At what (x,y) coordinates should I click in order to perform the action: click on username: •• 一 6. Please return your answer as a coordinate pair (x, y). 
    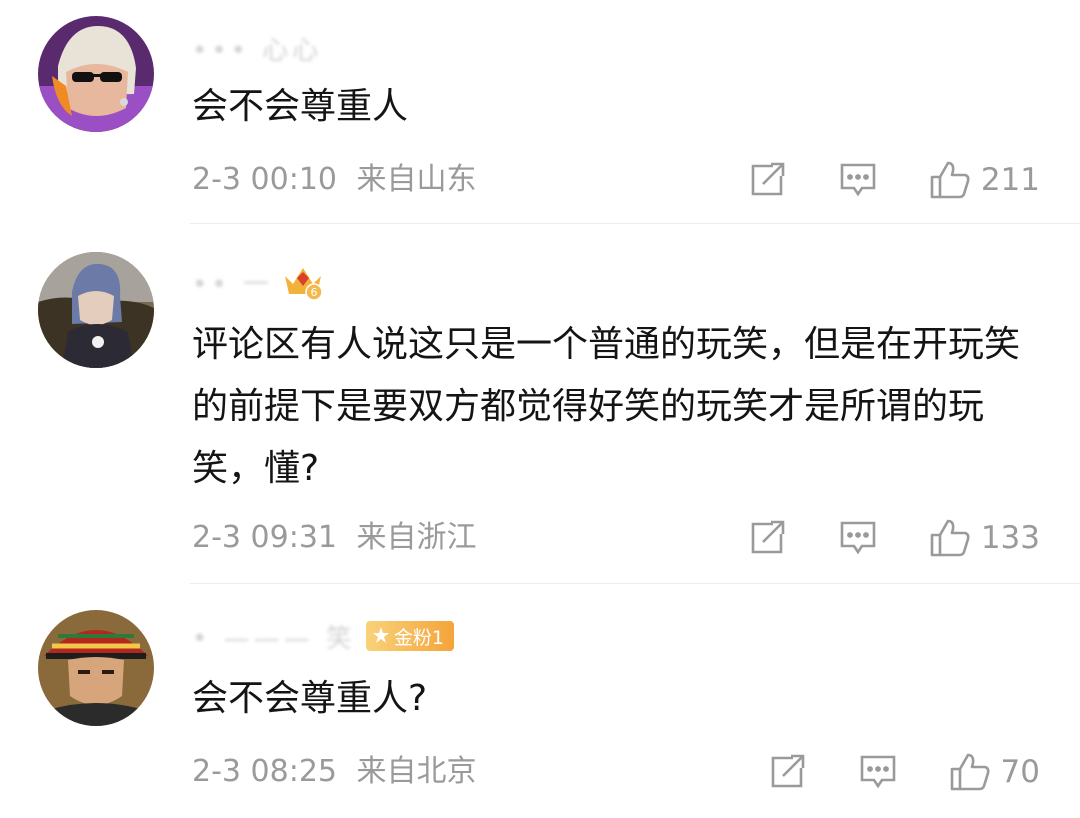
    Looking at the image, I should click on (257, 282).